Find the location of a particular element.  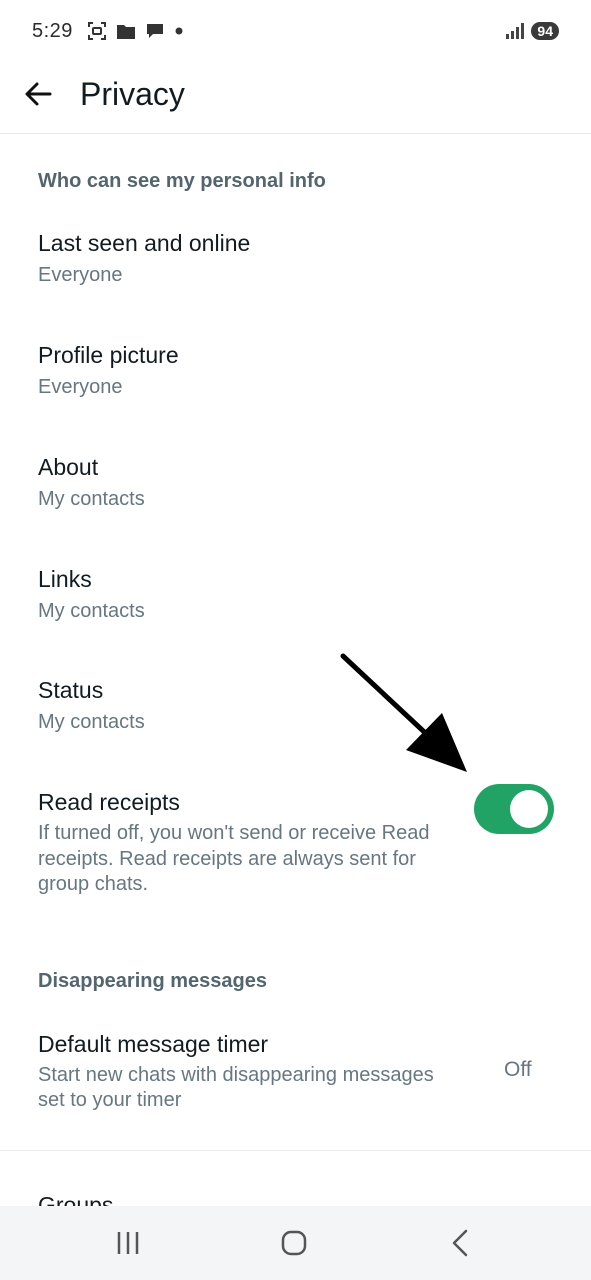

home-icon is located at coordinates (294, 1243).